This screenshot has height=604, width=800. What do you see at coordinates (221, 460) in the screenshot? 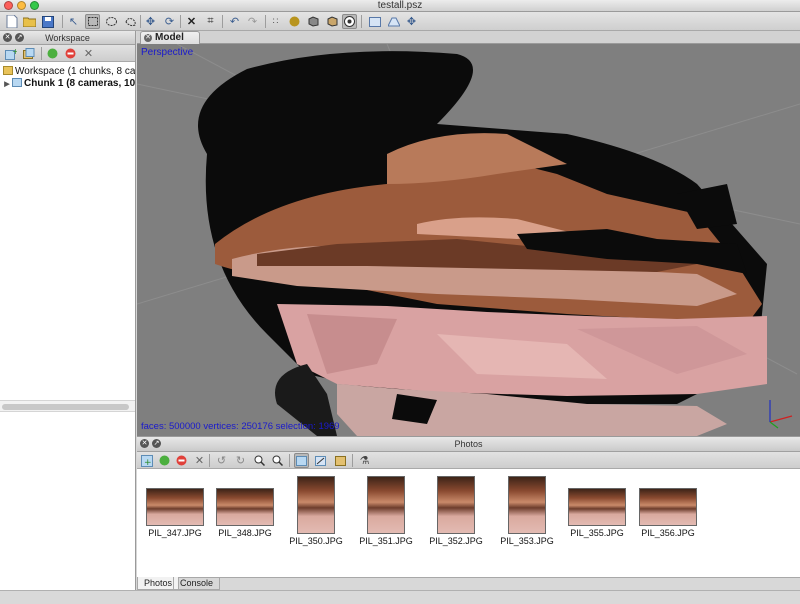
I see `rotate-left-icon: ↺` at bounding box center [221, 460].